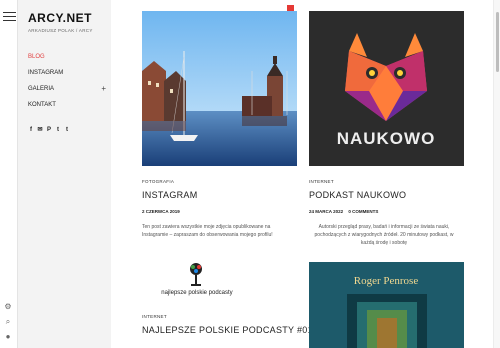 The height and width of the screenshot is (348, 500). What do you see at coordinates (58, 130) in the screenshot?
I see `tumblr-icon: t` at bounding box center [58, 130].